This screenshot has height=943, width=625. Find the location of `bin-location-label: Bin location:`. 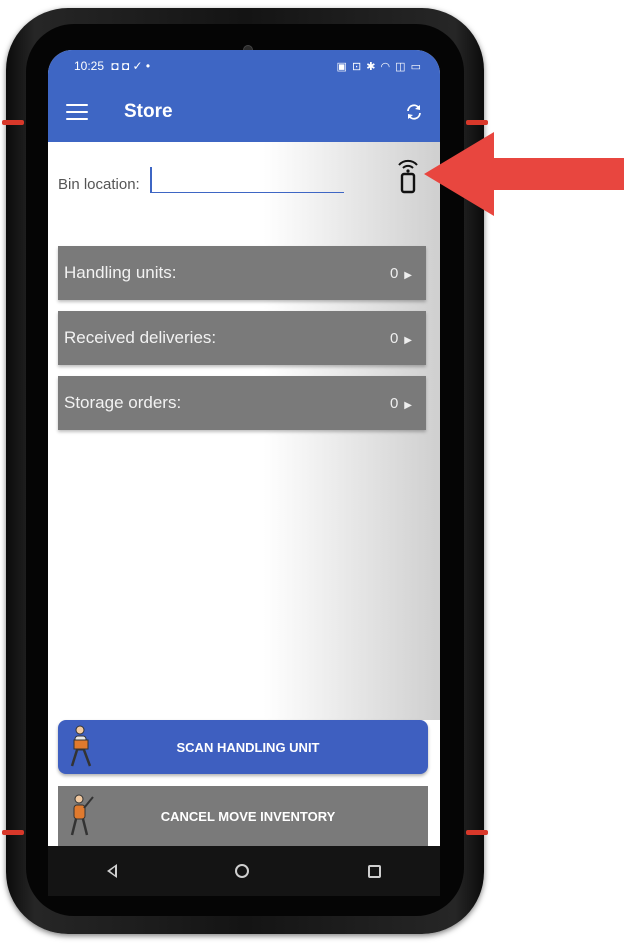

bin-location-label: Bin location: is located at coordinates (99, 184).